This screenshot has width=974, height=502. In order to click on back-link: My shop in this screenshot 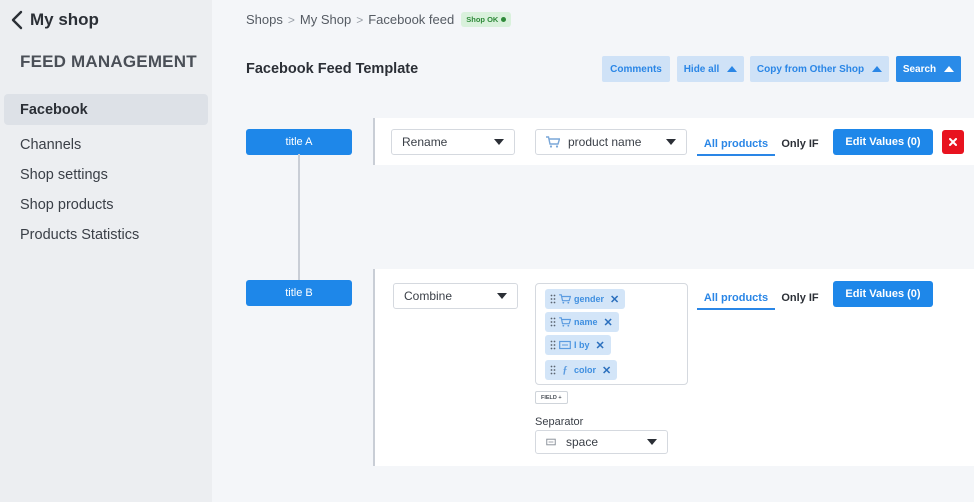, I will do `click(54, 20)`.